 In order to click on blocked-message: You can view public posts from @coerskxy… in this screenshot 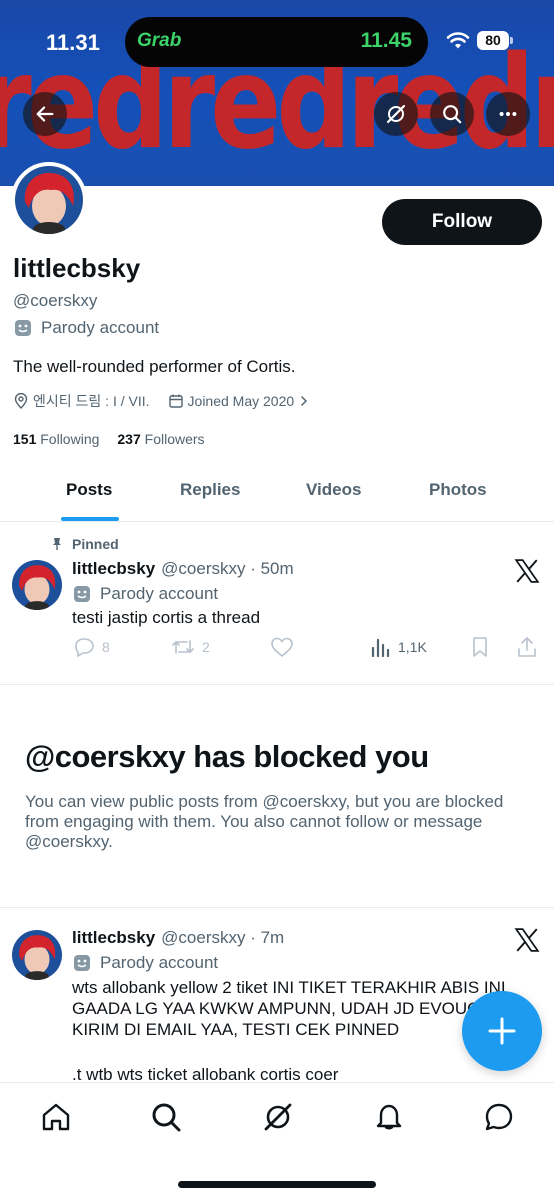, I will do `click(264, 821)`.